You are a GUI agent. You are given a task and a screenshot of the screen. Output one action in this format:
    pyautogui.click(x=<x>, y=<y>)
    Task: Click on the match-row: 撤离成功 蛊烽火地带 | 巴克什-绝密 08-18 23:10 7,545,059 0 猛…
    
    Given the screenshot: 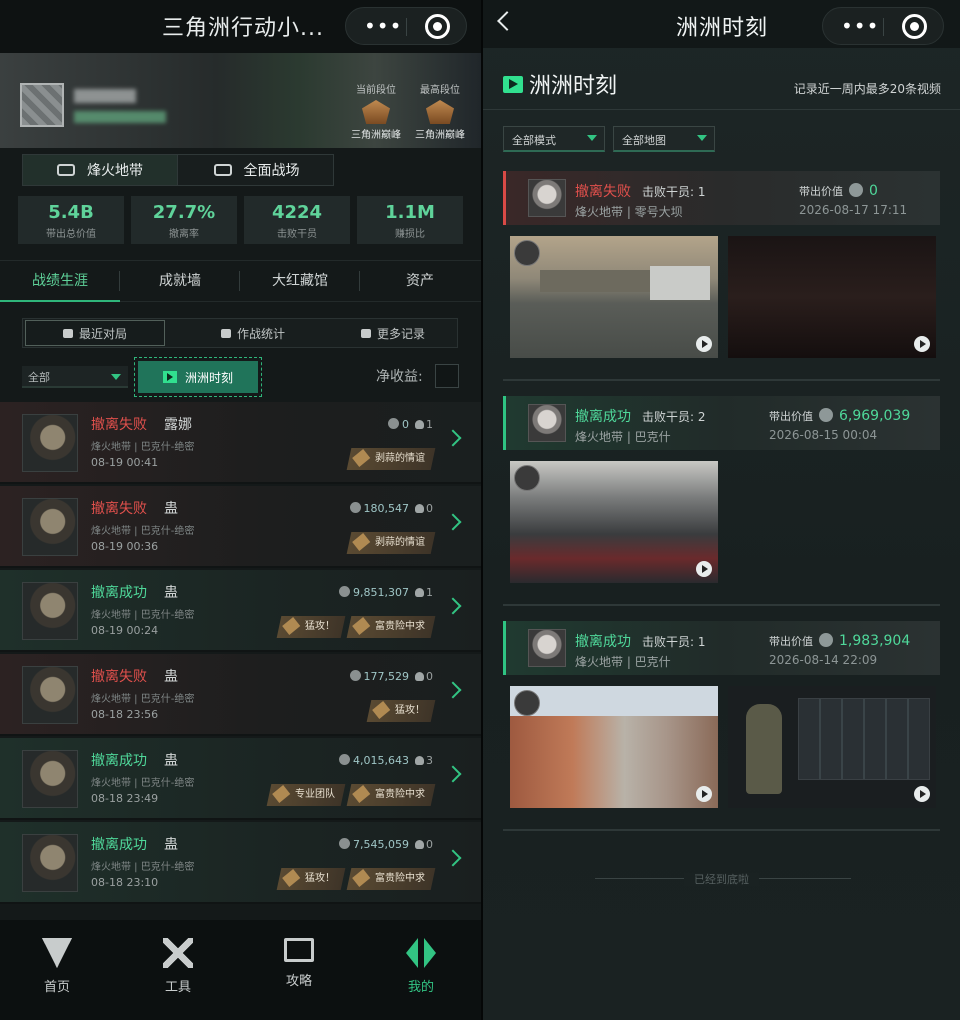 What is the action you would take?
    pyautogui.click(x=240, y=863)
    